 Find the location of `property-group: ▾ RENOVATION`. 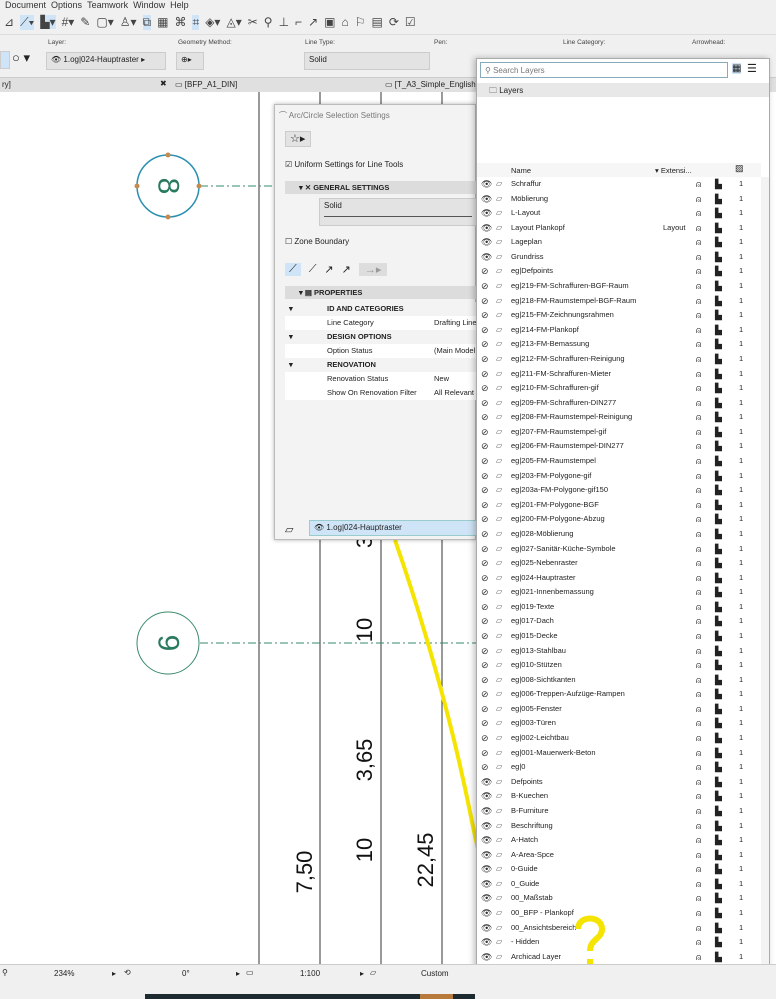

property-group: ▾ RENOVATION is located at coordinates (381, 365).